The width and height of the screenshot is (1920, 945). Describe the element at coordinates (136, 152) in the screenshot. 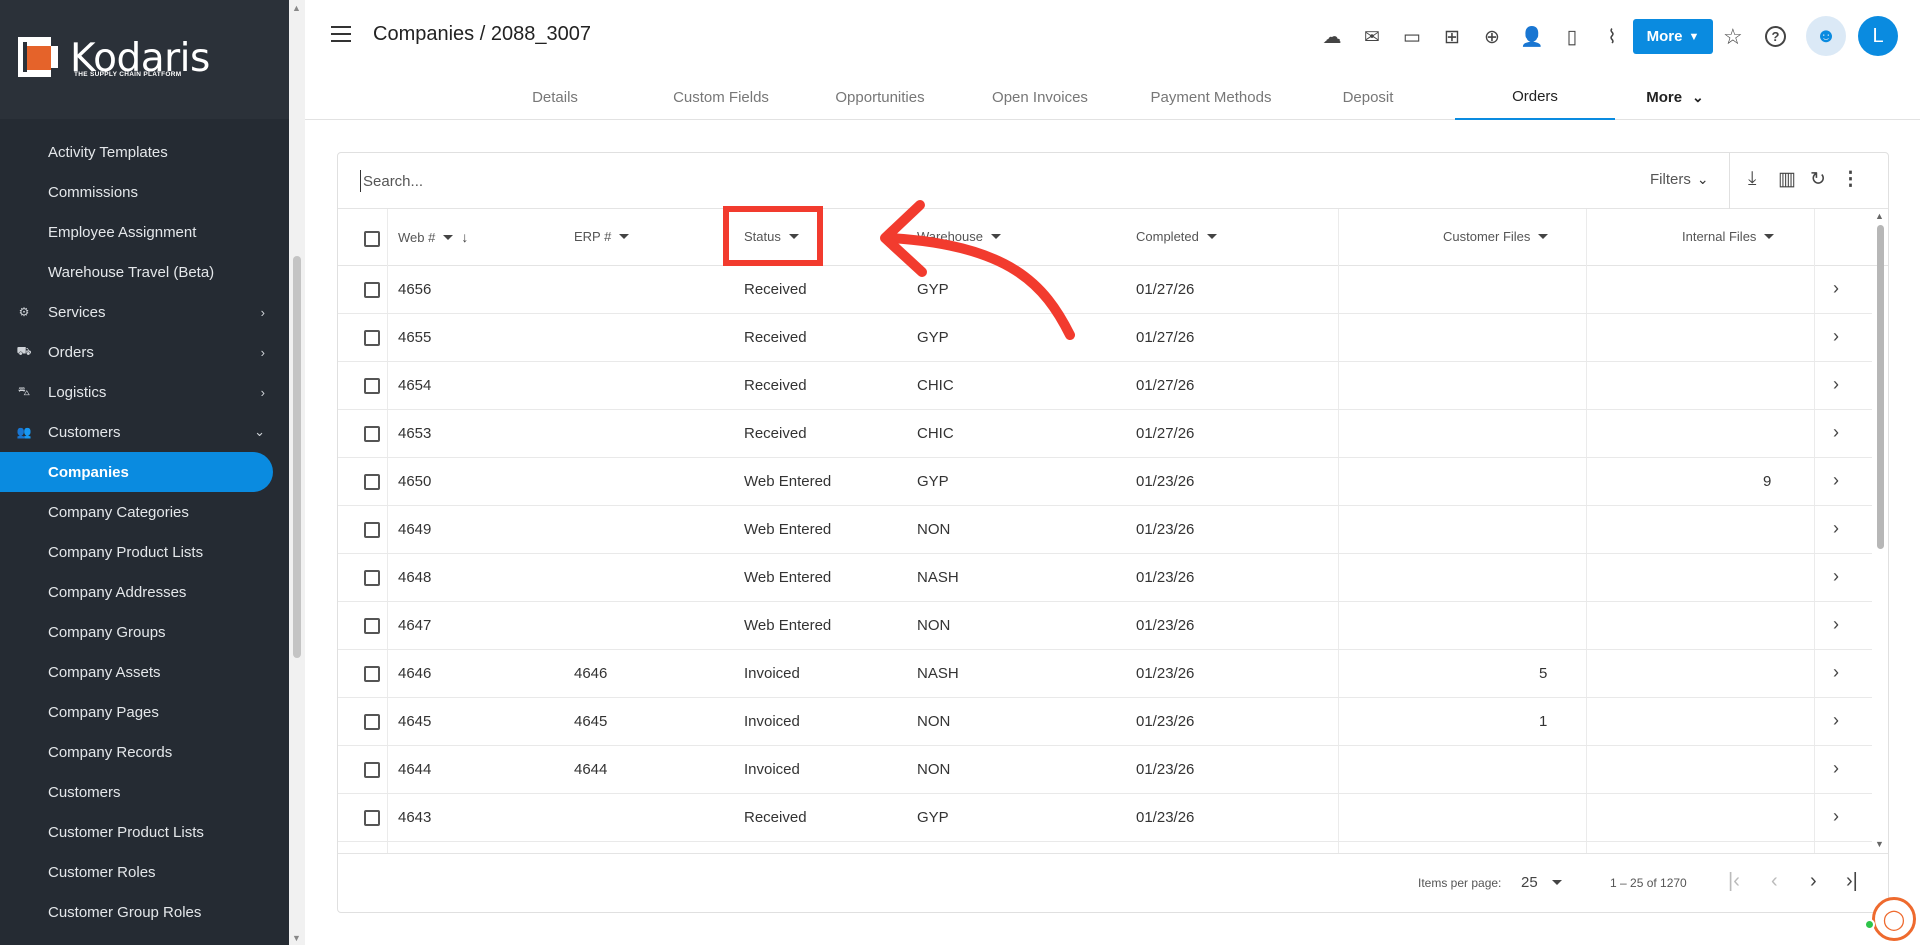

I see `sidebar-item-activity-templates: Activity Templates` at that location.